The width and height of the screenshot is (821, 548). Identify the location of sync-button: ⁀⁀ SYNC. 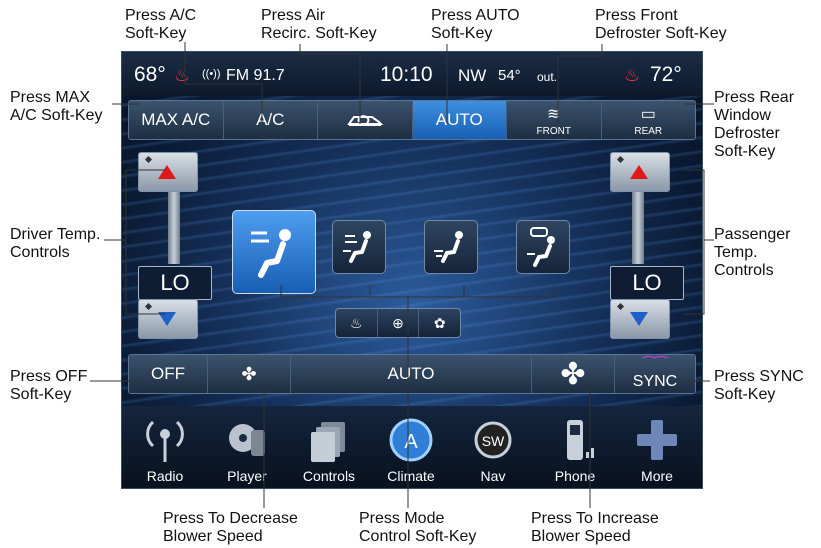
(655, 374).